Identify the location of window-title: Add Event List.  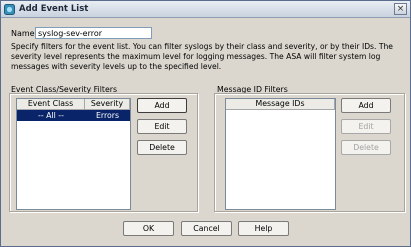
(54, 9).